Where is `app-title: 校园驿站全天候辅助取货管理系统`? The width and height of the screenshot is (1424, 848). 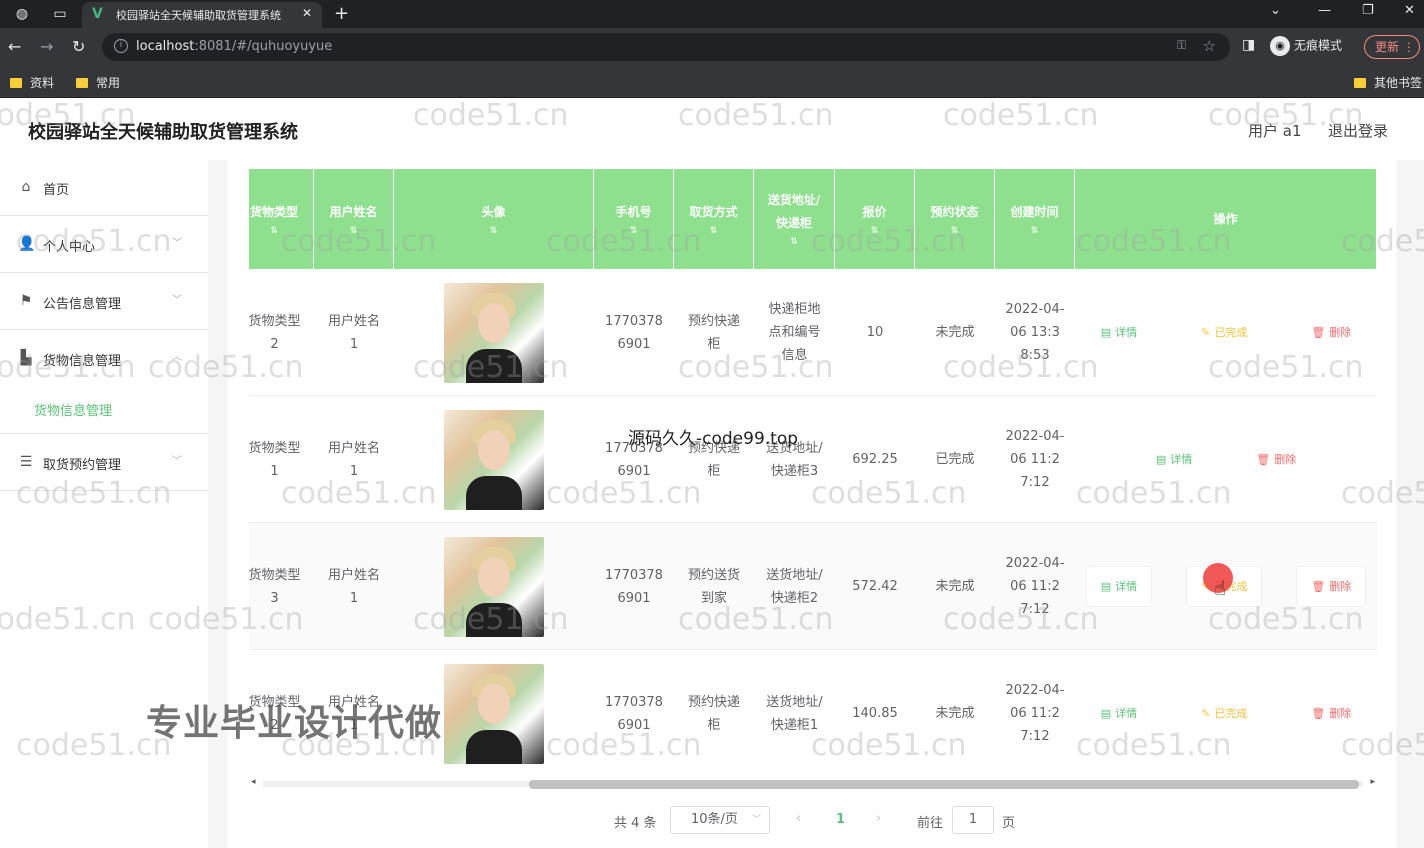
app-title: 校园驿站全天候辅助取货管理系统 is located at coordinates (163, 132).